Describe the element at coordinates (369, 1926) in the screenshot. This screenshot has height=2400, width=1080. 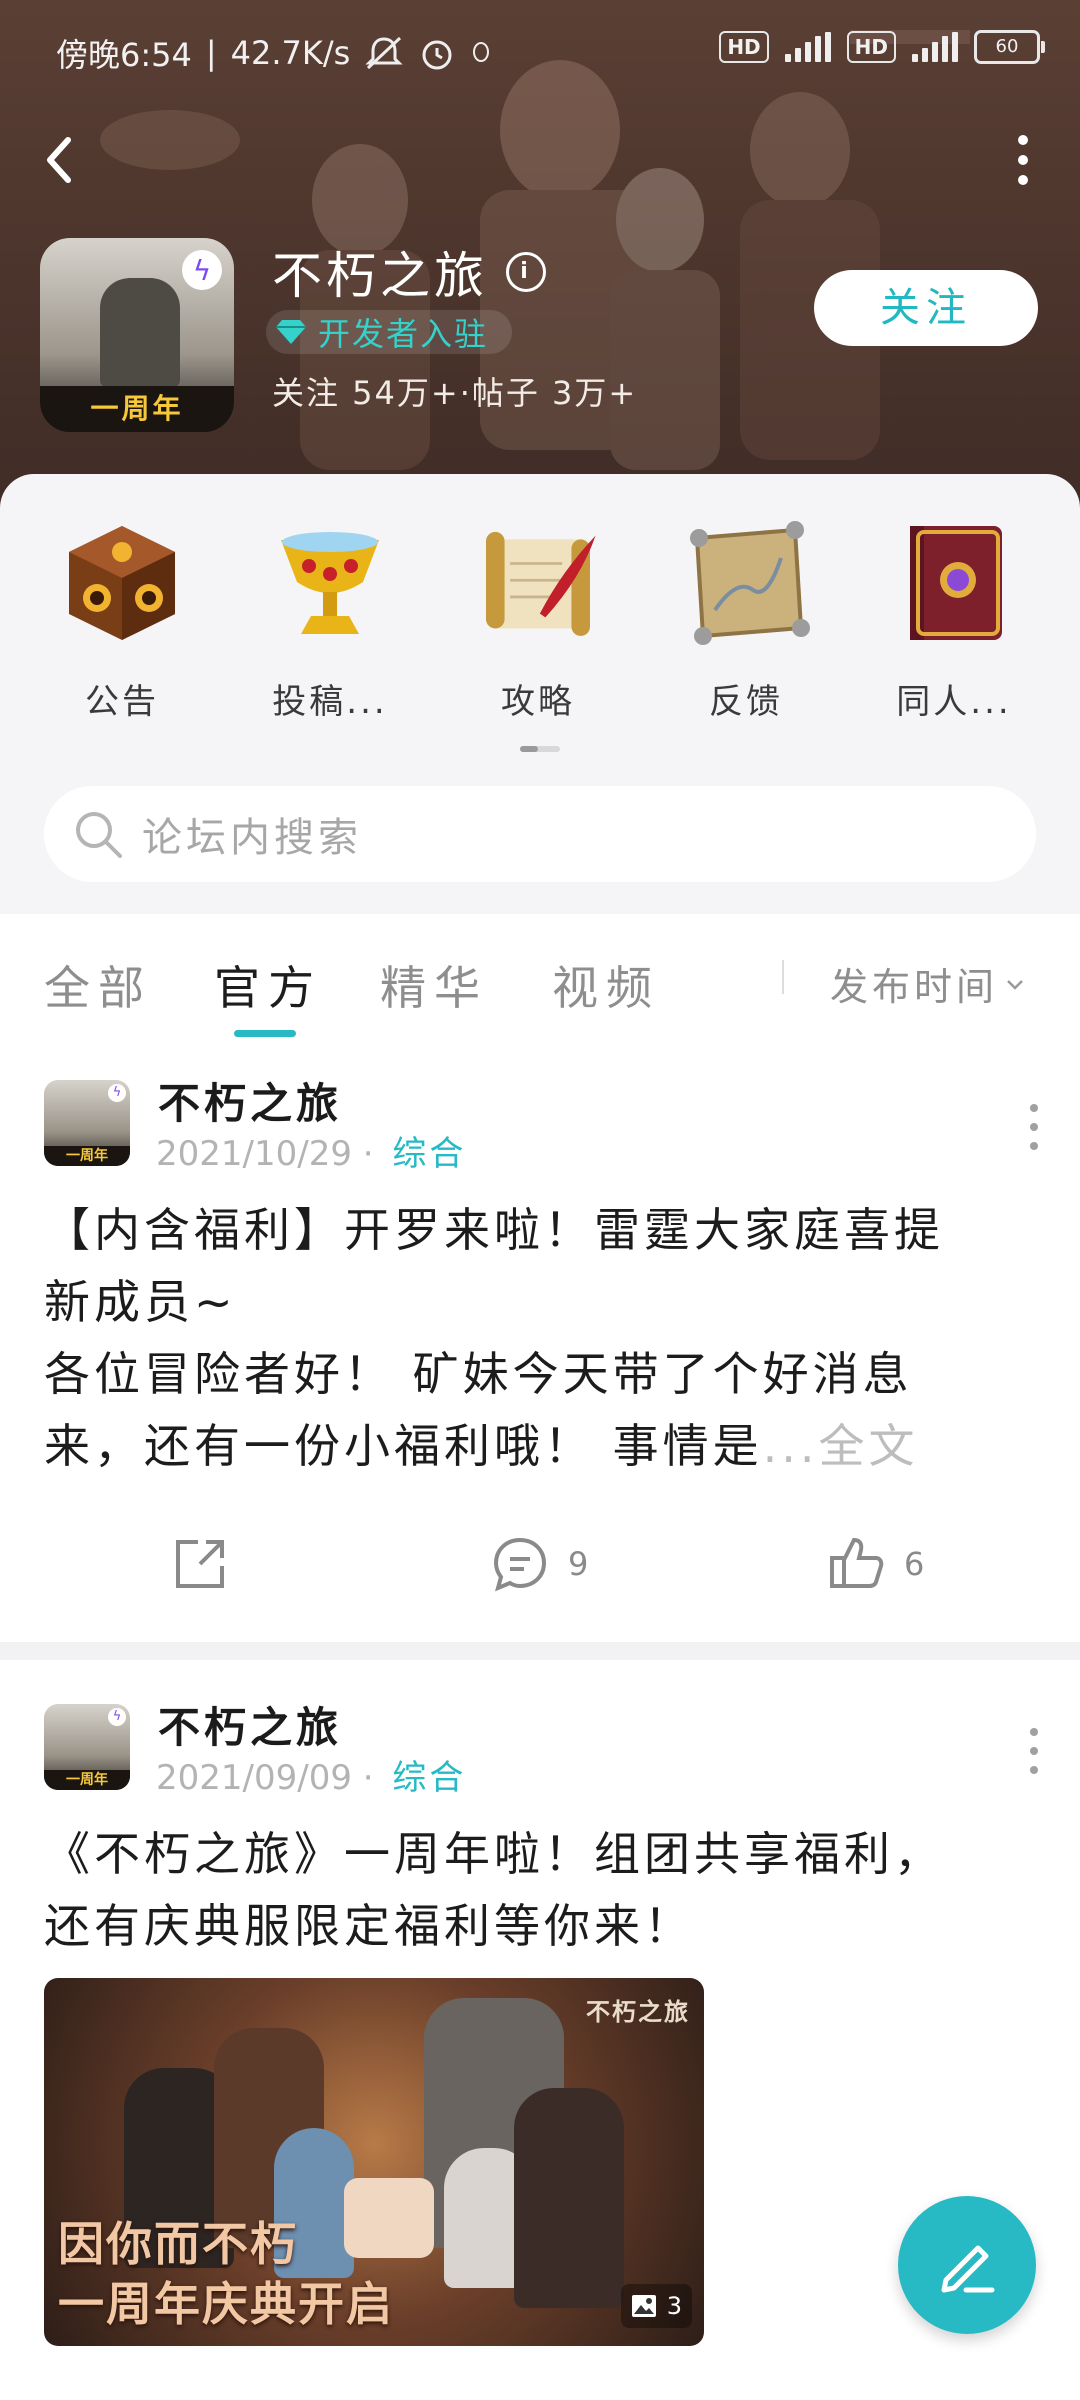
I see `post-title-line: 还有庆典服限定福利等你来！` at that location.